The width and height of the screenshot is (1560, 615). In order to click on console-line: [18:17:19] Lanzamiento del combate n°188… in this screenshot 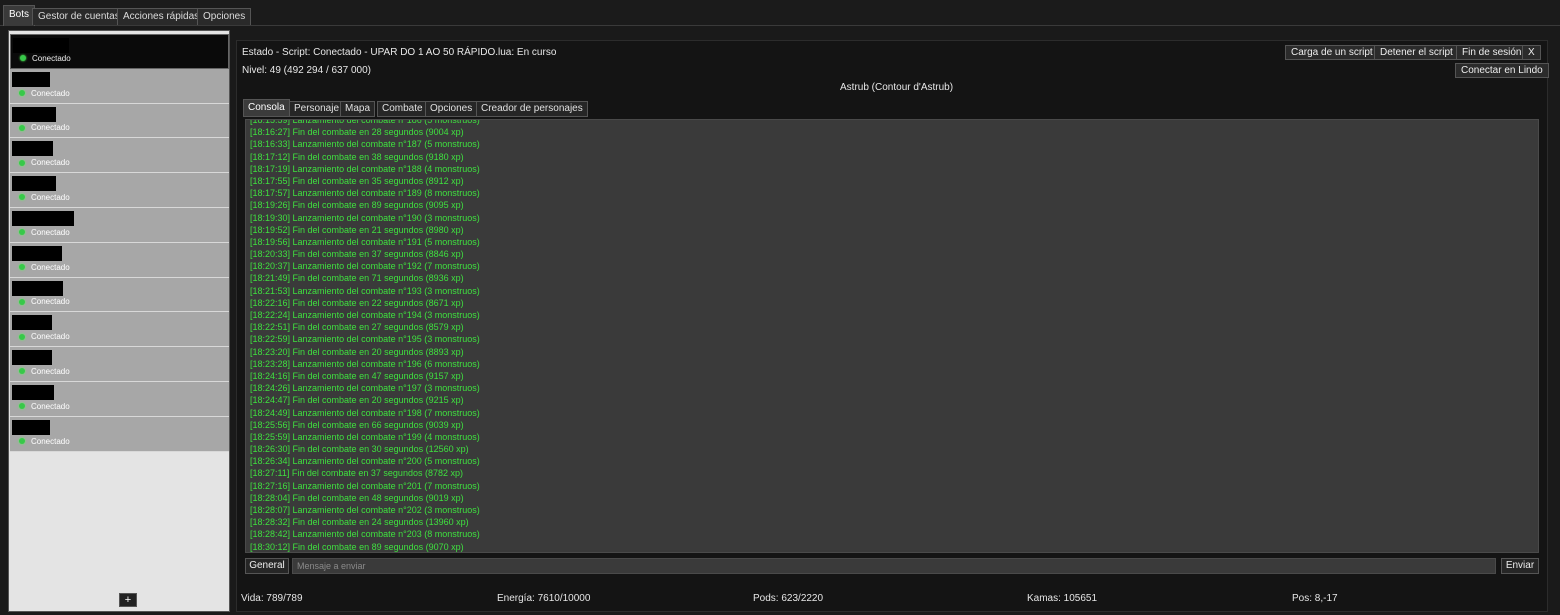, I will do `click(365, 168)`.